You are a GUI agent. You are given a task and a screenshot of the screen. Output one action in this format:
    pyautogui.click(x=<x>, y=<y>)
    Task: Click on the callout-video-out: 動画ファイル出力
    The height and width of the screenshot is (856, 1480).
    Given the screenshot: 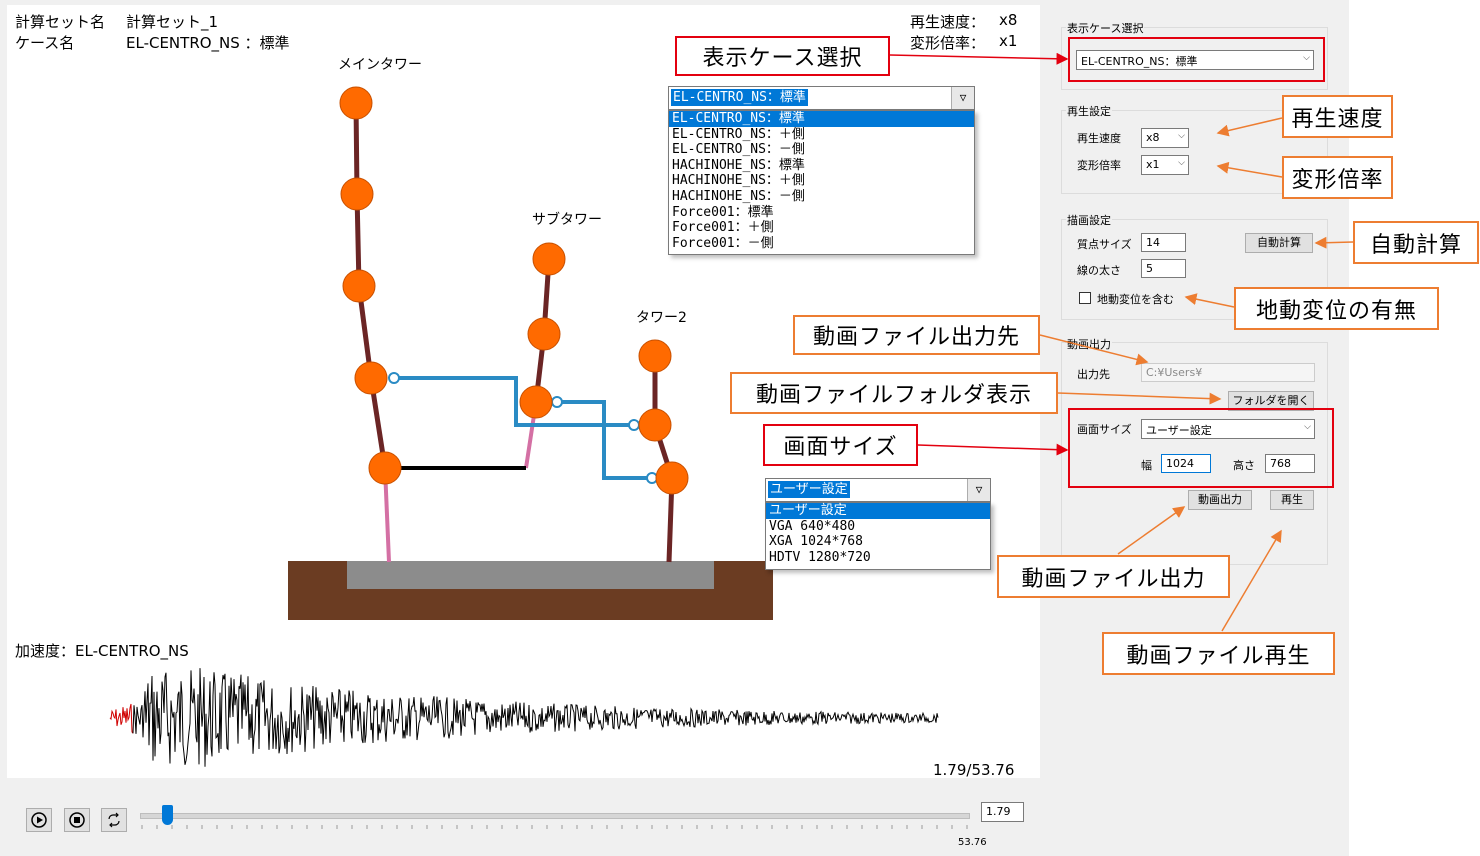 What is the action you would take?
    pyautogui.click(x=1113, y=576)
    